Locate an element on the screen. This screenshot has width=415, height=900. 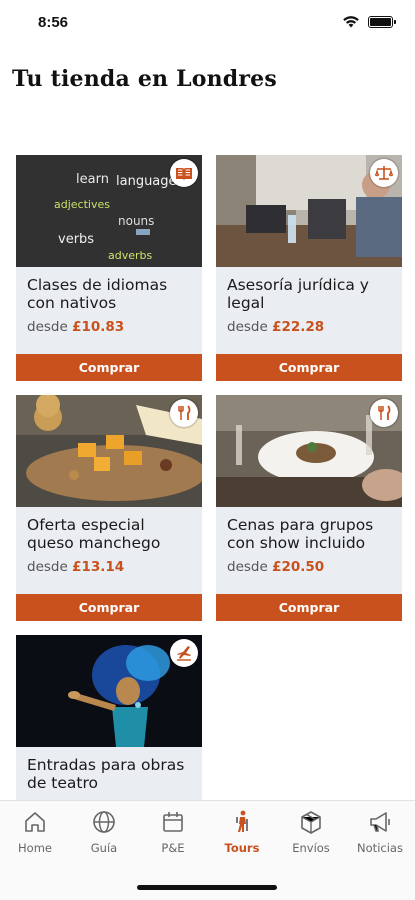
card-body: Asesoría jurídica y legal desde £22.28 is located at coordinates (309, 310).